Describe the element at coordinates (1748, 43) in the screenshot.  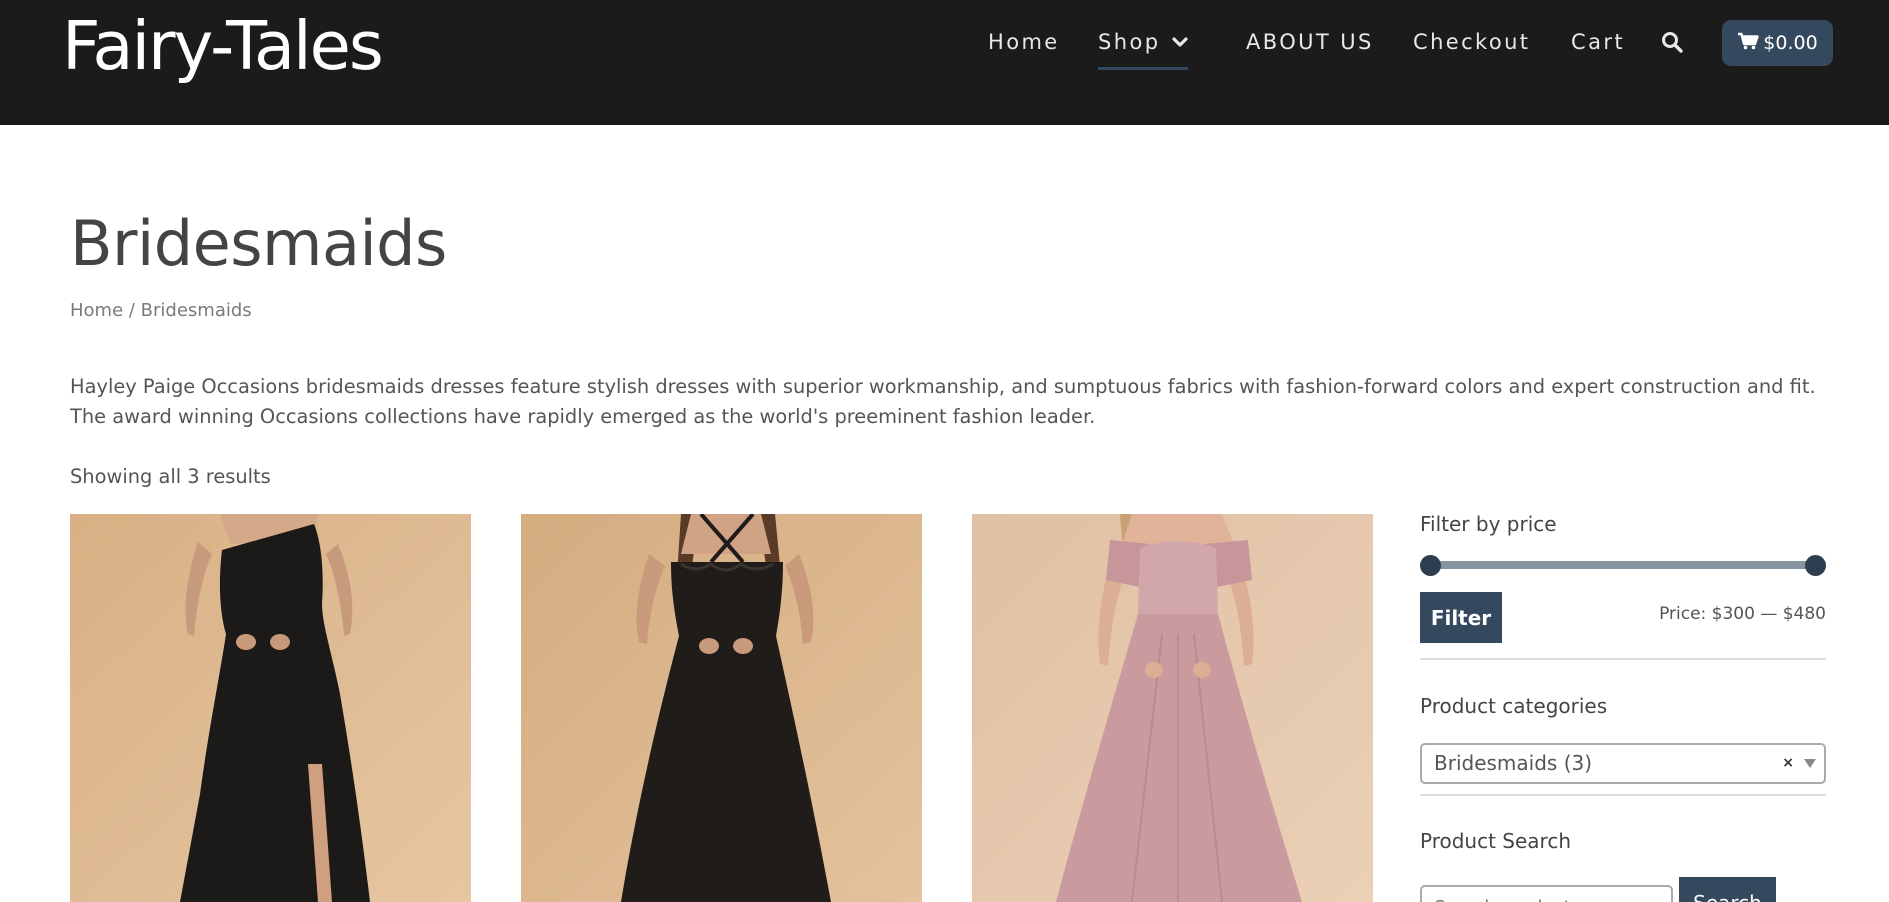
I see `shopping-cart-icon` at that location.